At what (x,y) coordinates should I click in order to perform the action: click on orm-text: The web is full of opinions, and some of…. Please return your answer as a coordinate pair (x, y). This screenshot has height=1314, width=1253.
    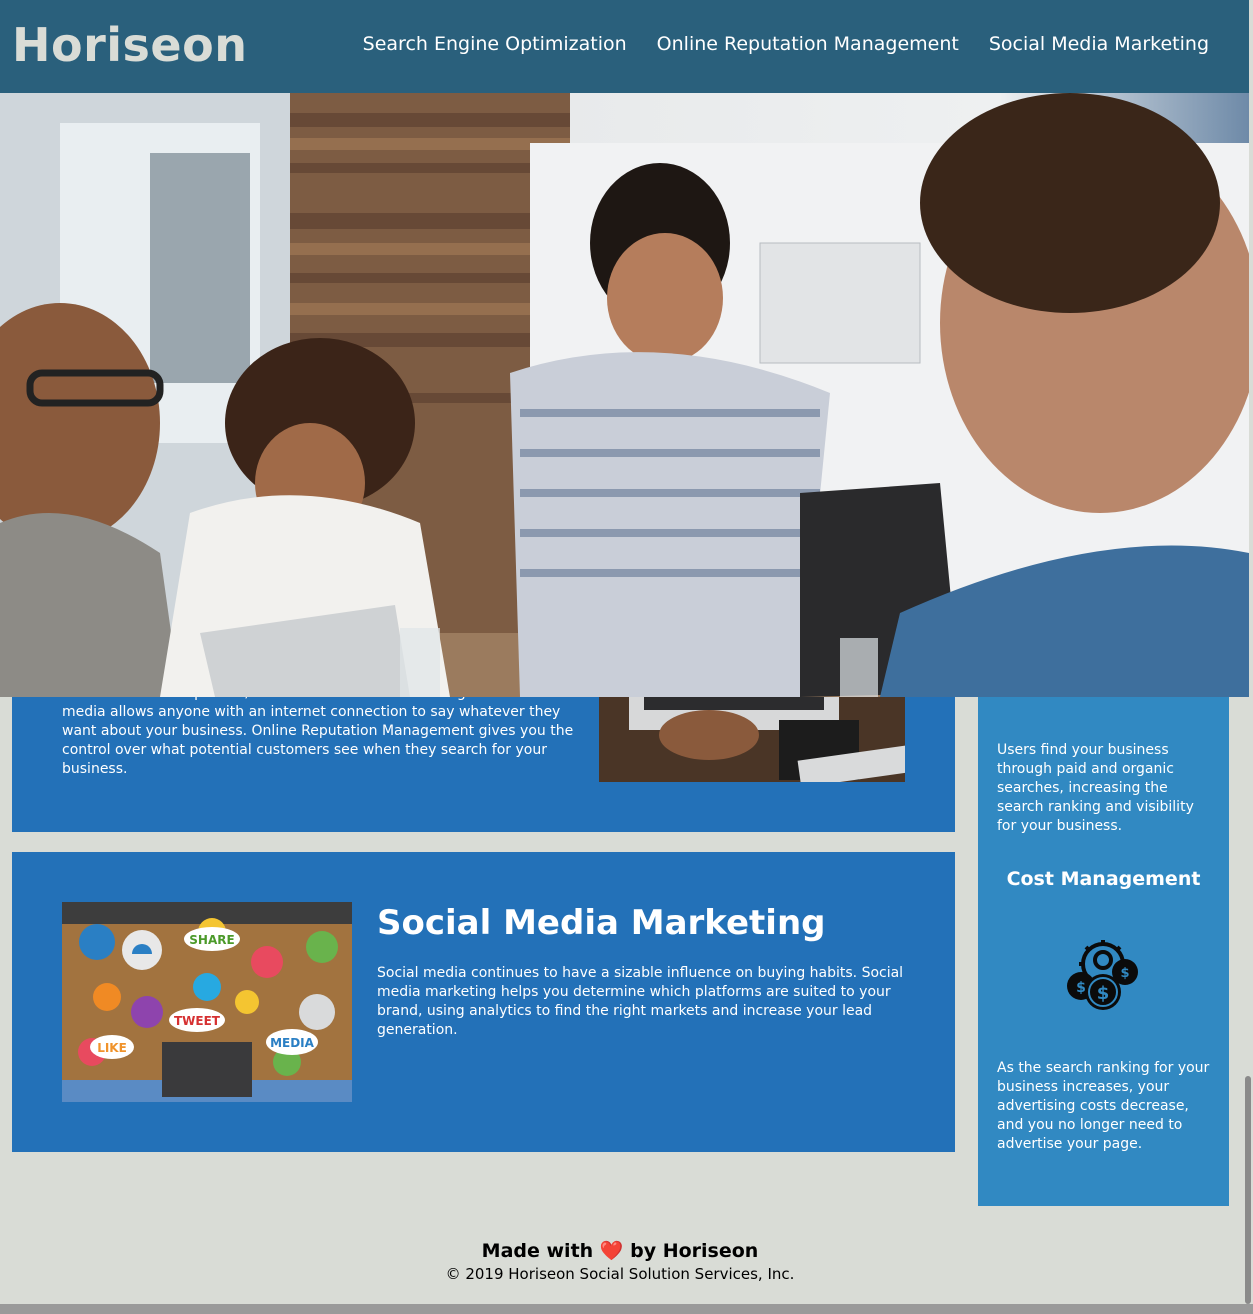
    Looking at the image, I should click on (318, 731).